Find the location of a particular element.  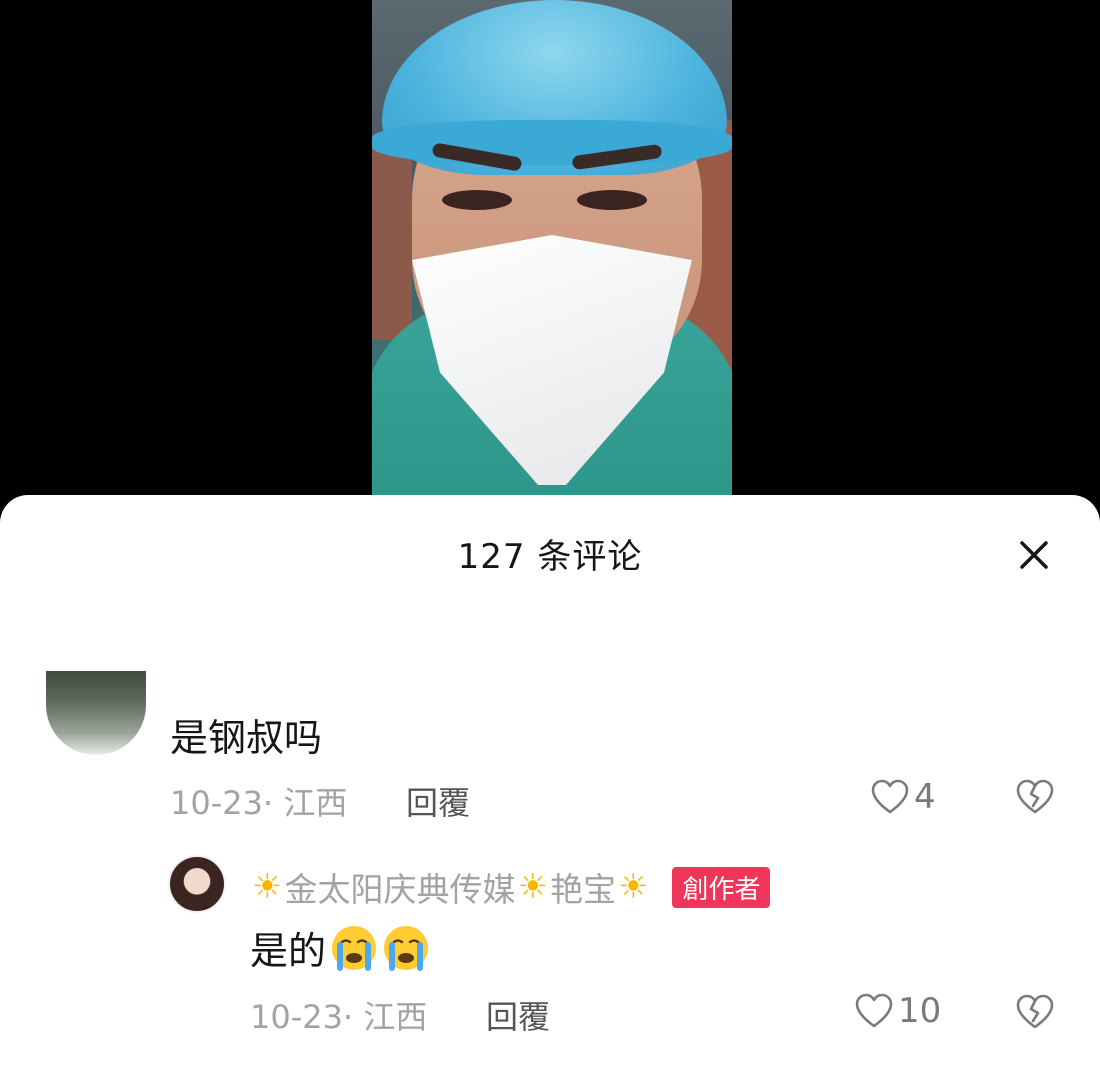

like-button: 10 is located at coordinates (897, 1011).